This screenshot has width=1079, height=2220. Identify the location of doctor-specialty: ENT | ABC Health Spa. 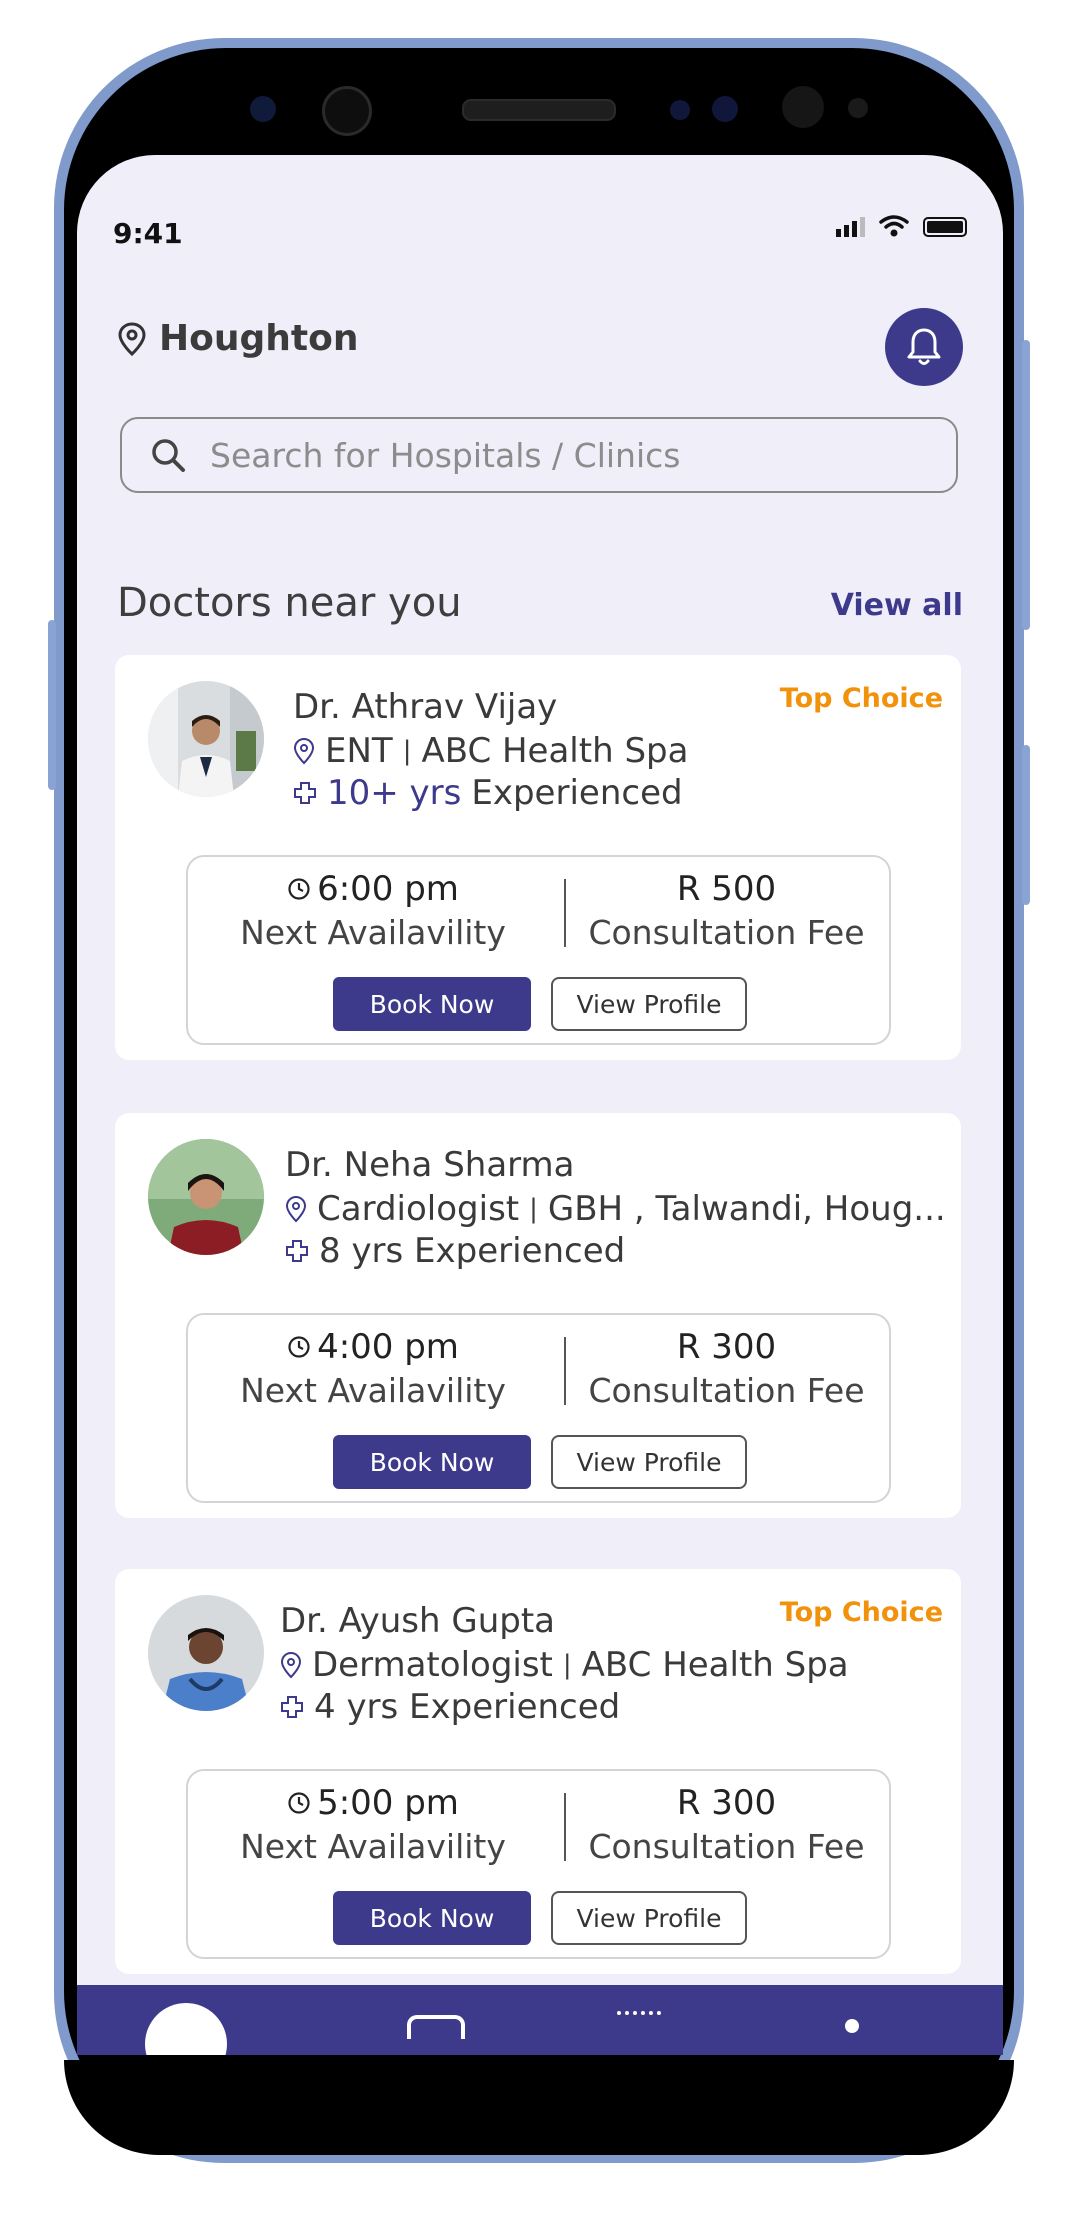
(490, 751).